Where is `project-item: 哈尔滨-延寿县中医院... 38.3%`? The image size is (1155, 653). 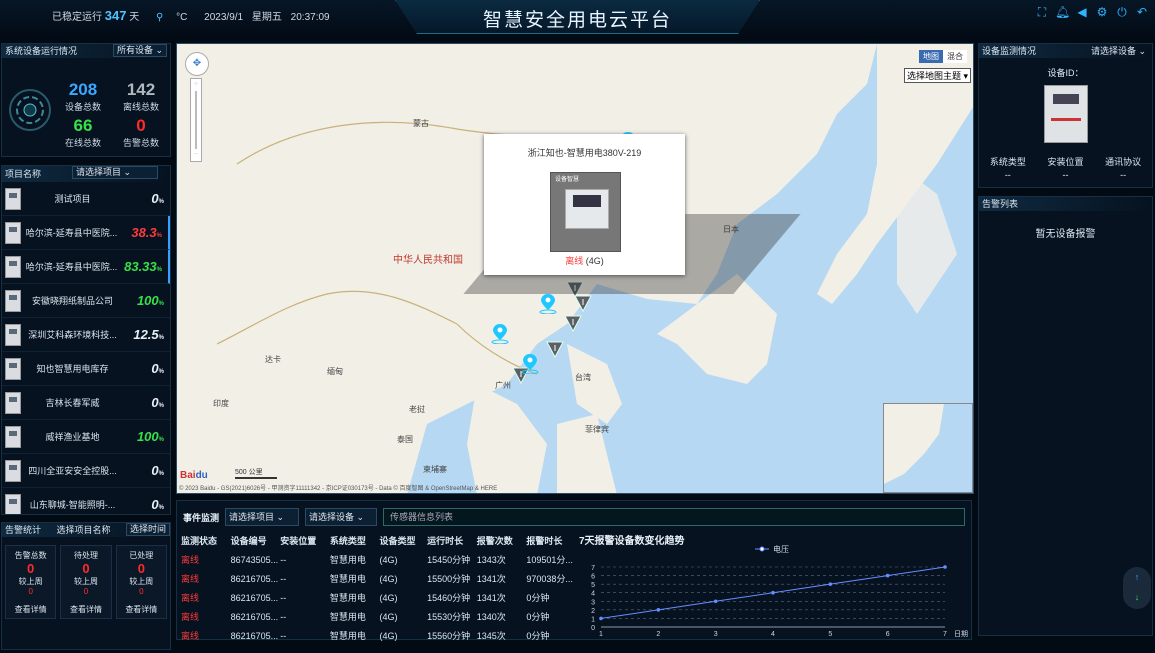
project-item: 哈尔滨-延寿县中医院... 38.3% is located at coordinates (86, 233).